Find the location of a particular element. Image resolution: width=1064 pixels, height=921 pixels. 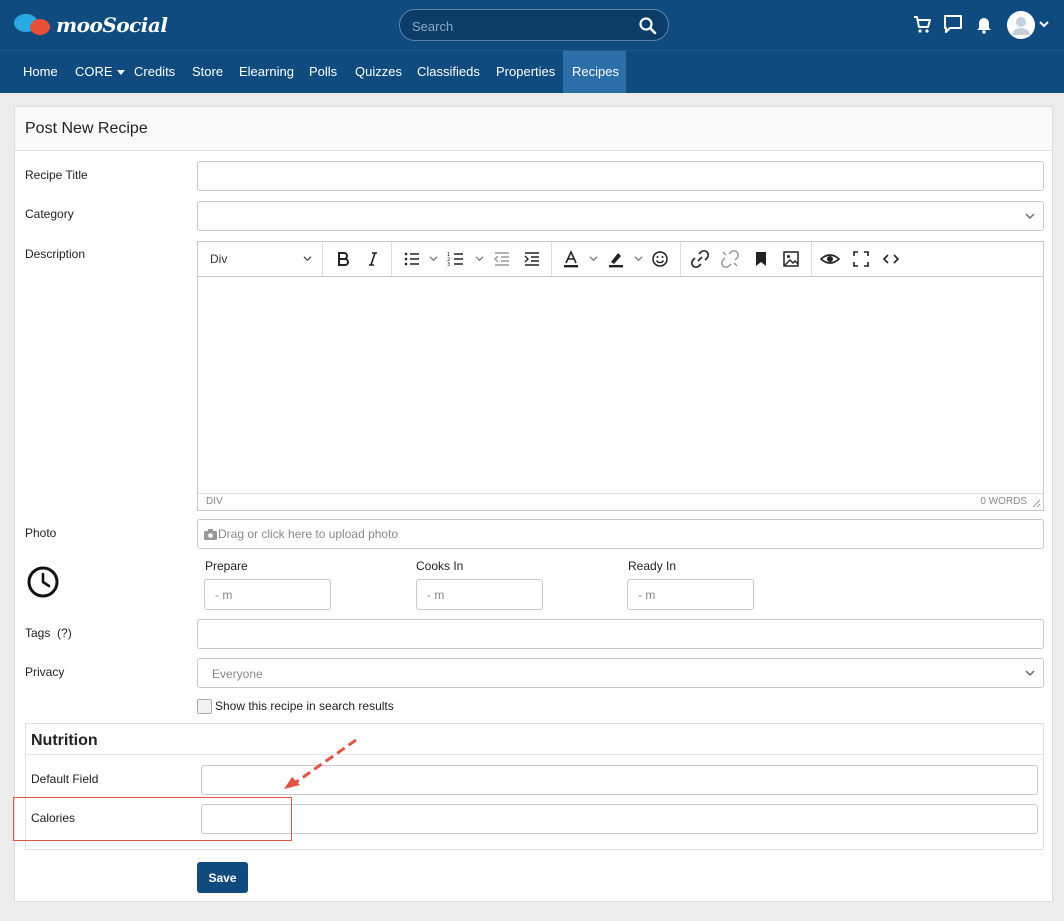

image-icon is located at coordinates (791, 259).